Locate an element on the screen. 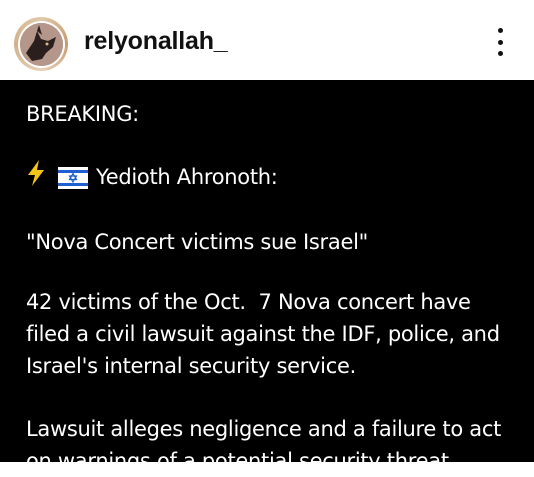  lightning-icon is located at coordinates (36, 177).